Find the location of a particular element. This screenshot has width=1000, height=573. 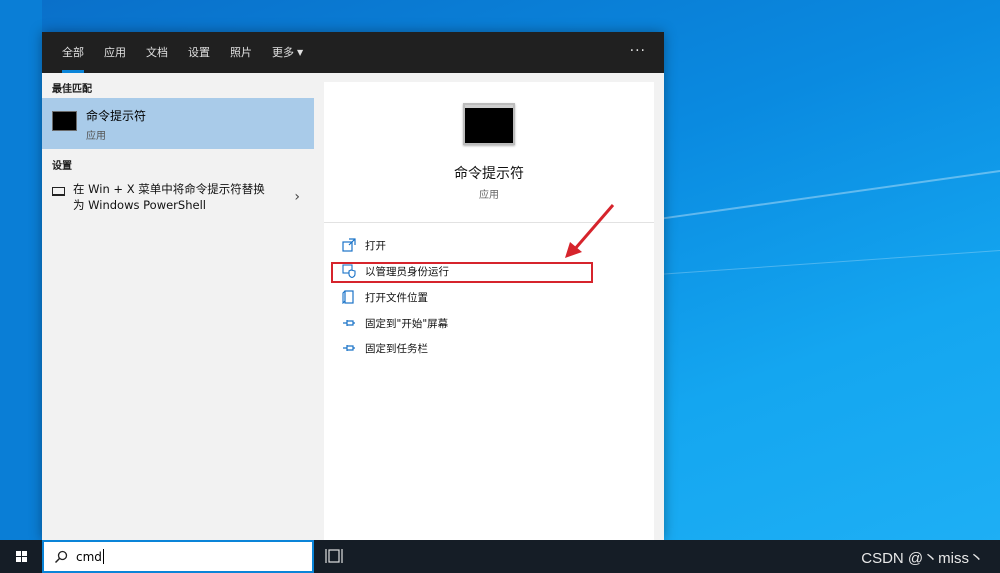

search-icon is located at coordinates (61, 556).